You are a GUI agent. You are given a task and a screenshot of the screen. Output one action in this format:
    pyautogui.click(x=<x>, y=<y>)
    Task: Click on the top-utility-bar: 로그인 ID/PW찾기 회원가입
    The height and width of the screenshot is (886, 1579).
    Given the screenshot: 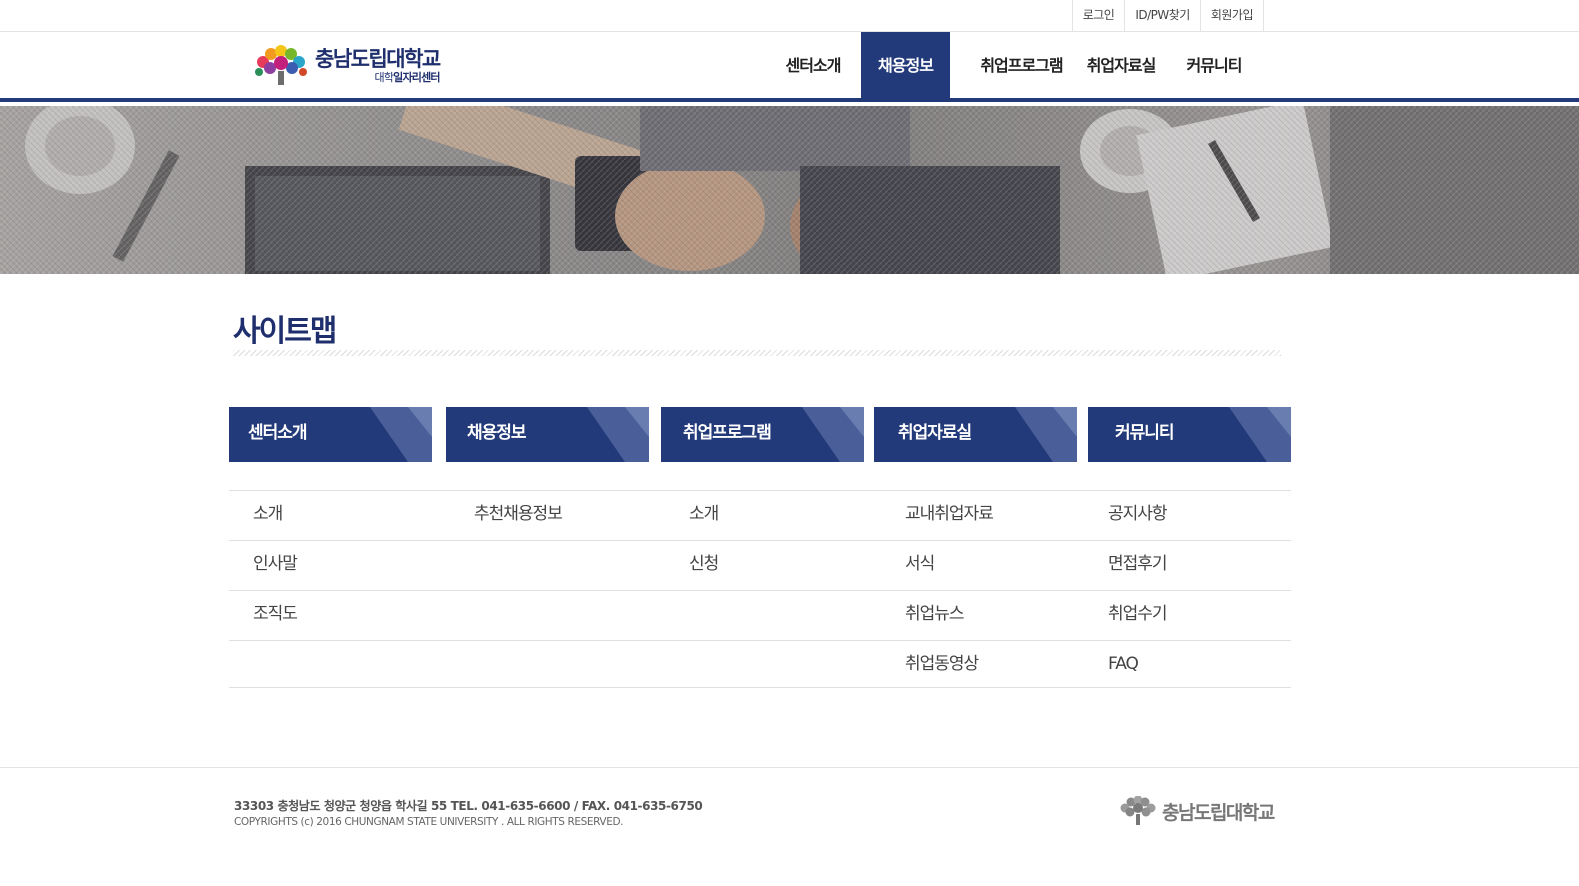 What is the action you would take?
    pyautogui.click(x=789, y=16)
    